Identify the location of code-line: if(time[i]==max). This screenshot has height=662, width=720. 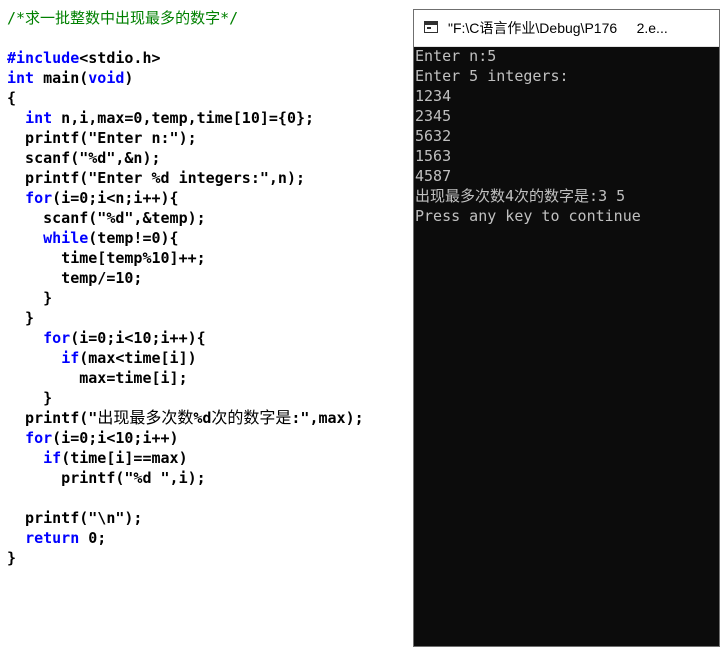
(97, 458).